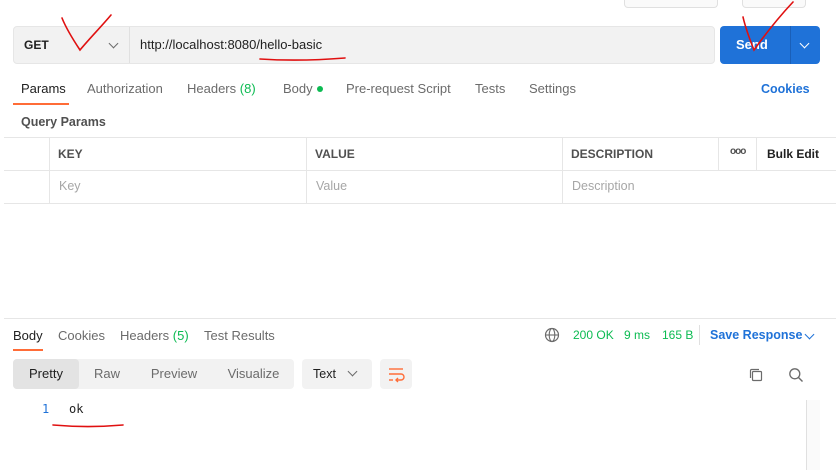  Describe the element at coordinates (756, 335) in the screenshot. I see `save-response-button: Save Response` at that location.